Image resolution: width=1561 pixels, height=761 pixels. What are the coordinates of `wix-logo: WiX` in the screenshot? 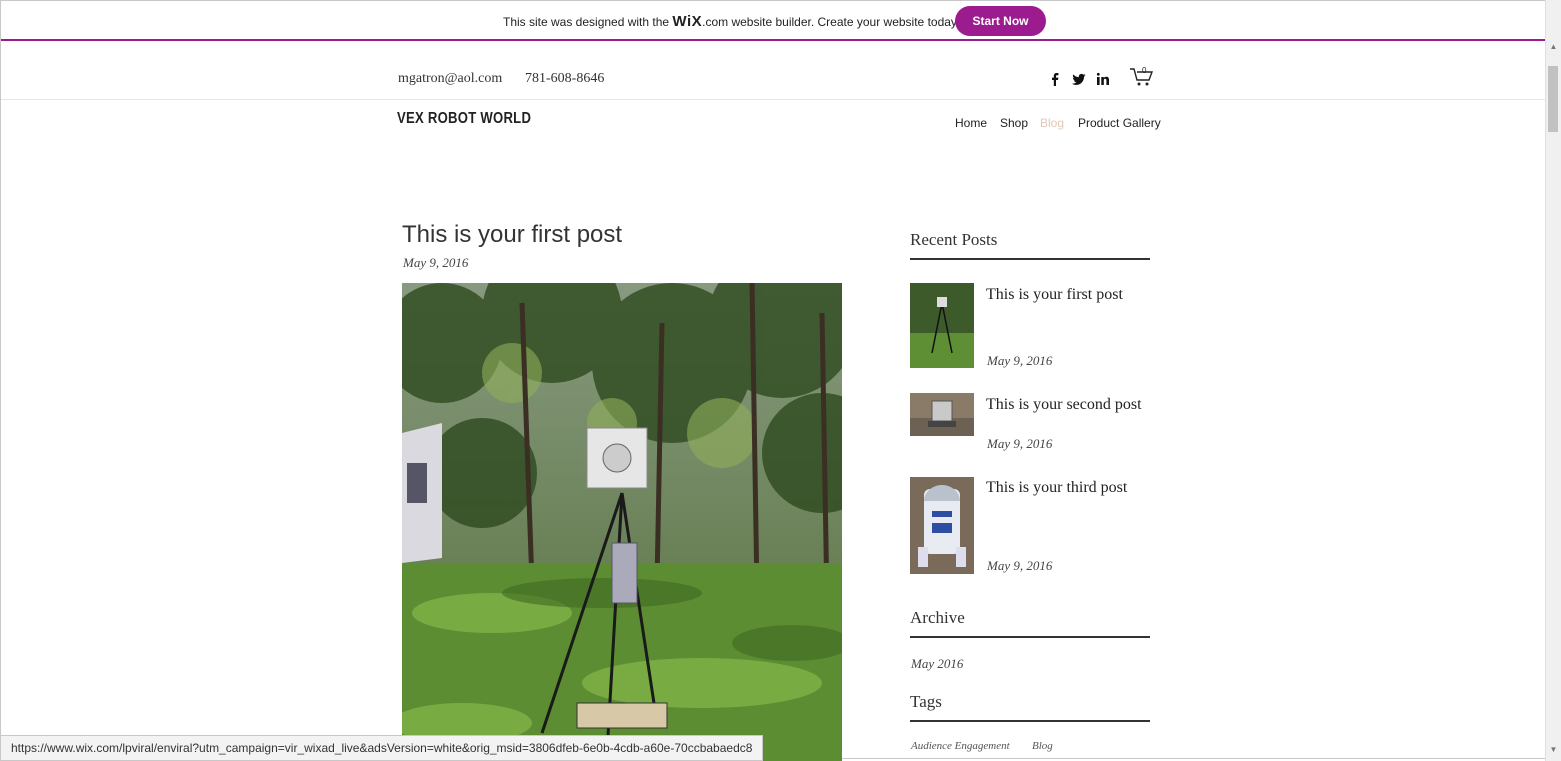 It's located at (687, 21).